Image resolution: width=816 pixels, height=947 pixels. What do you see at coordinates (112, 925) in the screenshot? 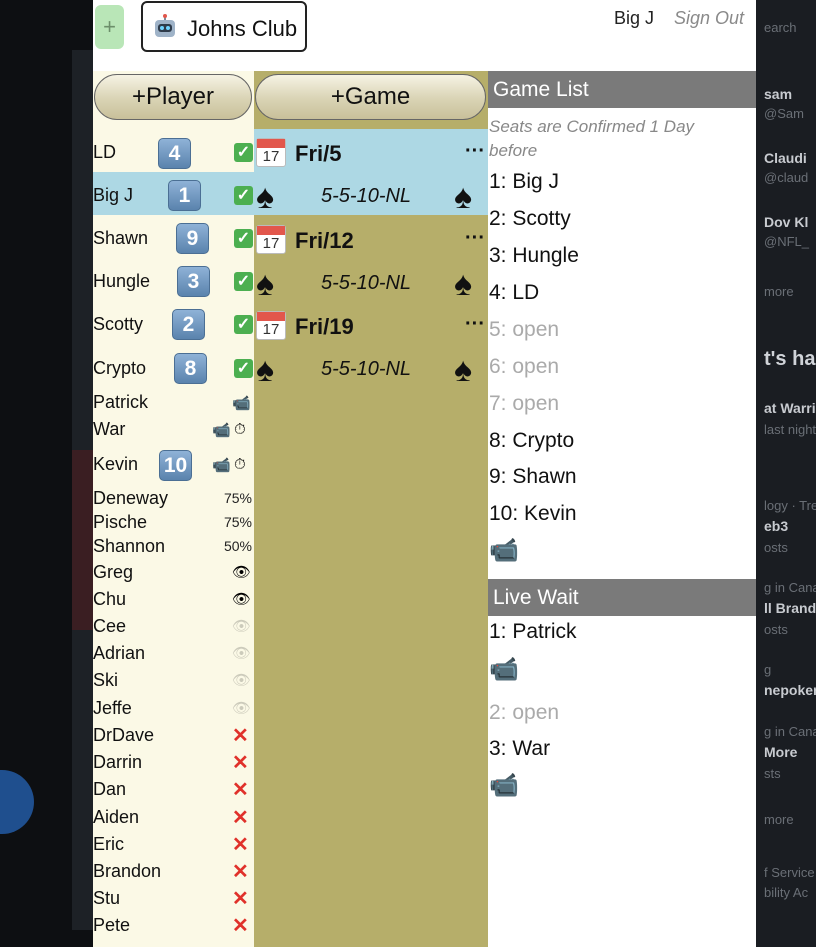
I see `player-name: Pete` at bounding box center [112, 925].